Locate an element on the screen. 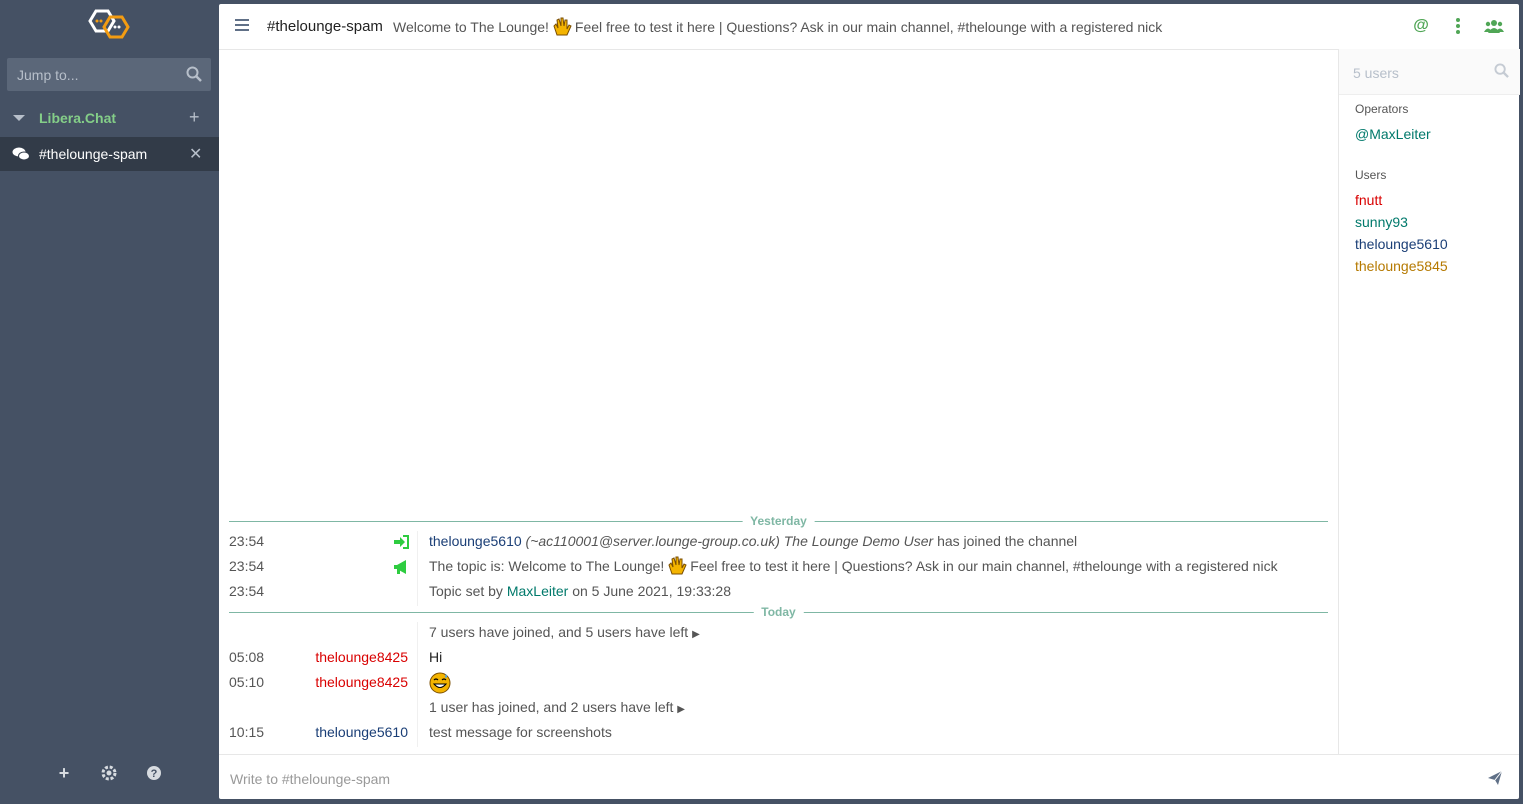 Image resolution: width=1523 pixels, height=804 pixels. user-search-input is located at coordinates (1417, 72).